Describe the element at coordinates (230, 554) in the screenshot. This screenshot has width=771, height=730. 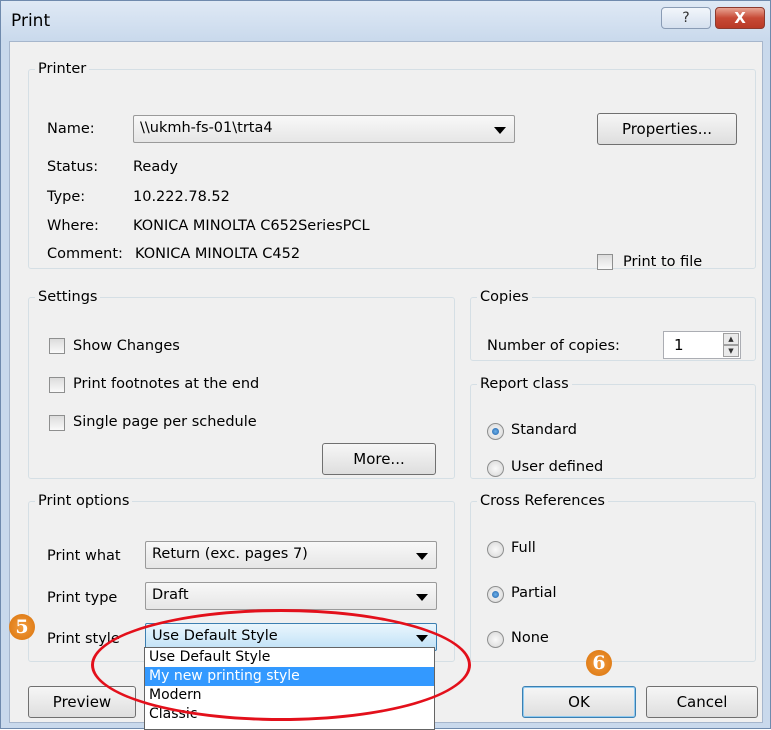
I see `print-what-value: Return (exc. pages 7)` at that location.